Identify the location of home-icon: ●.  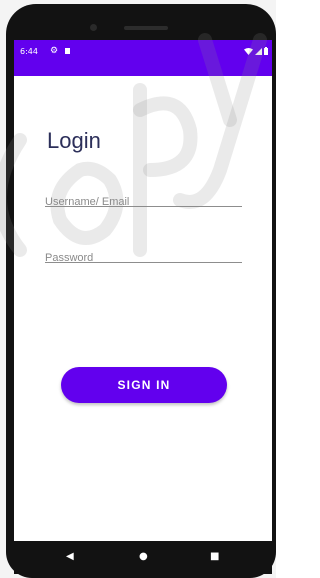
(143, 557).